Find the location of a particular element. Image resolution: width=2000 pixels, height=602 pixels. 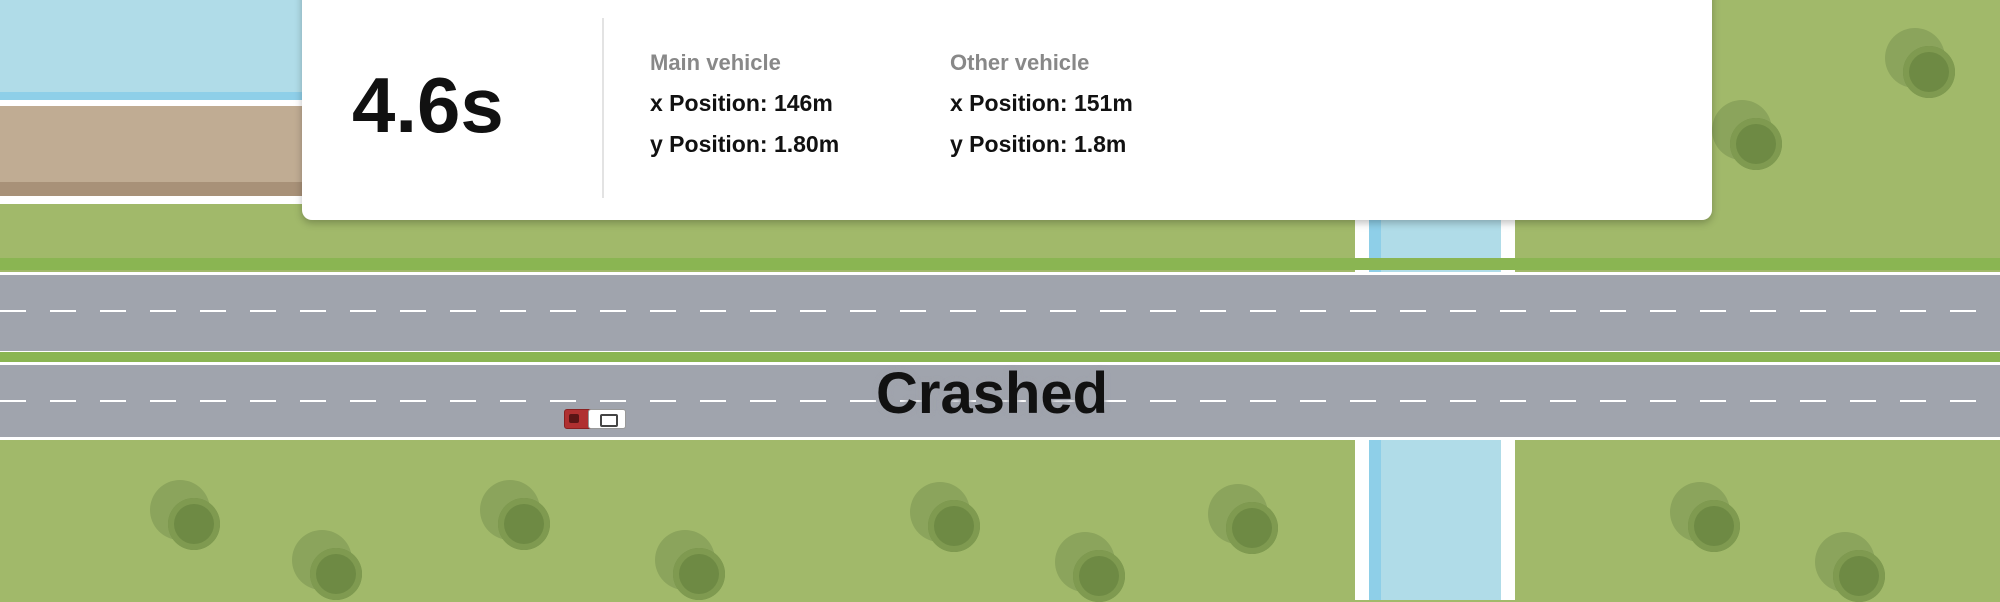

road-shoulder is located at coordinates (1000, 264).